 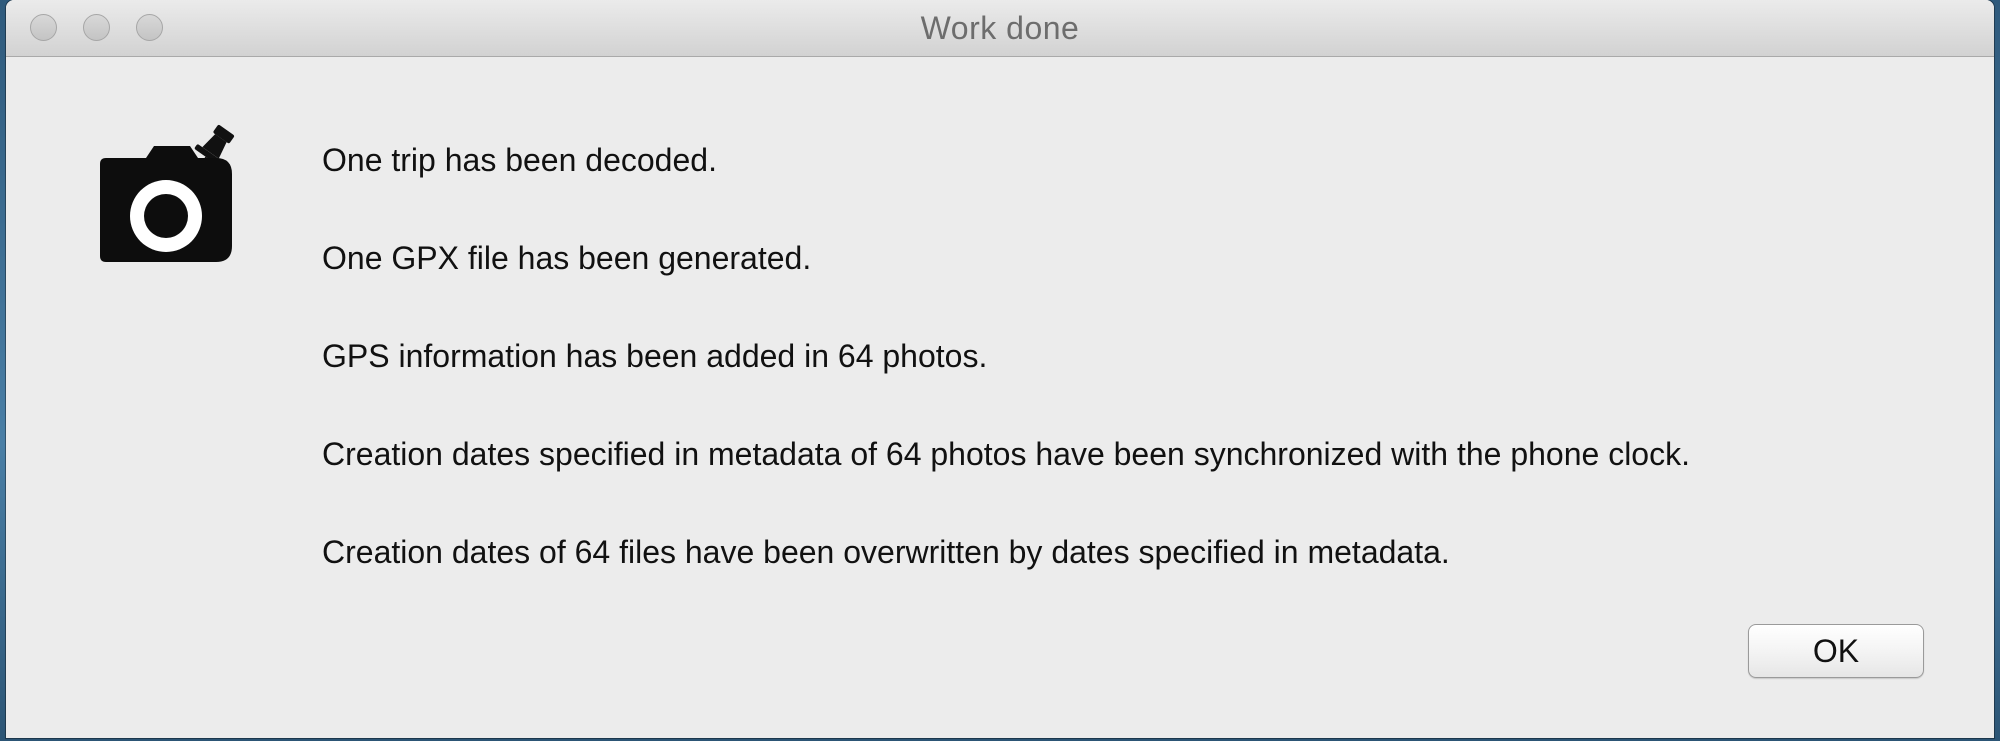 What do you see at coordinates (519, 160) in the screenshot?
I see `message-trip-decoded: One trip has been decoded.` at bounding box center [519, 160].